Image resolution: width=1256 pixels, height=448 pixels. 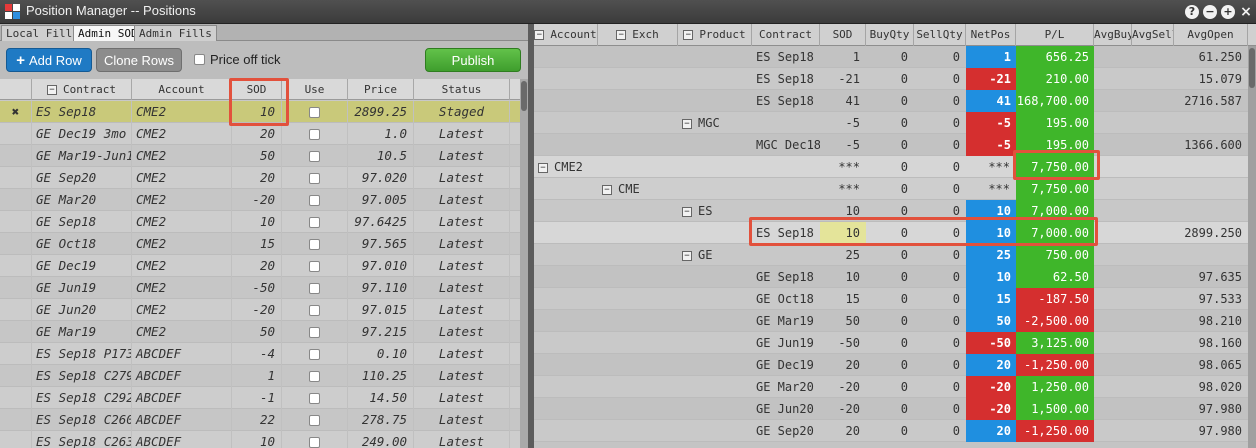 I want to click on price-cell: 110.25, so click(x=381, y=376).